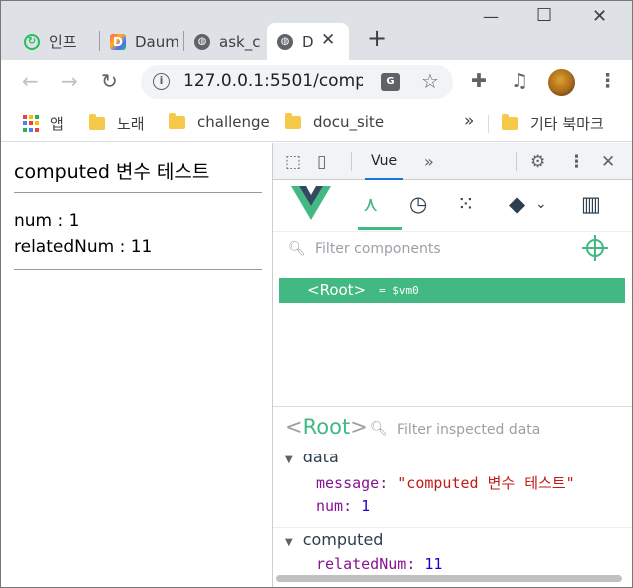 The height and width of the screenshot is (588, 633). What do you see at coordinates (399, 290) in the screenshot?
I see `vm-reference: = $vm0` at bounding box center [399, 290].